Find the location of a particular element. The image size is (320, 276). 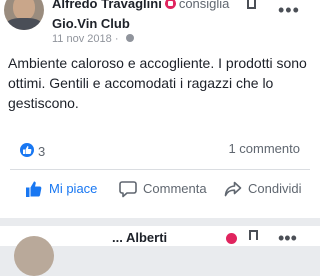

comment-button: Commenta is located at coordinates (164, 189).